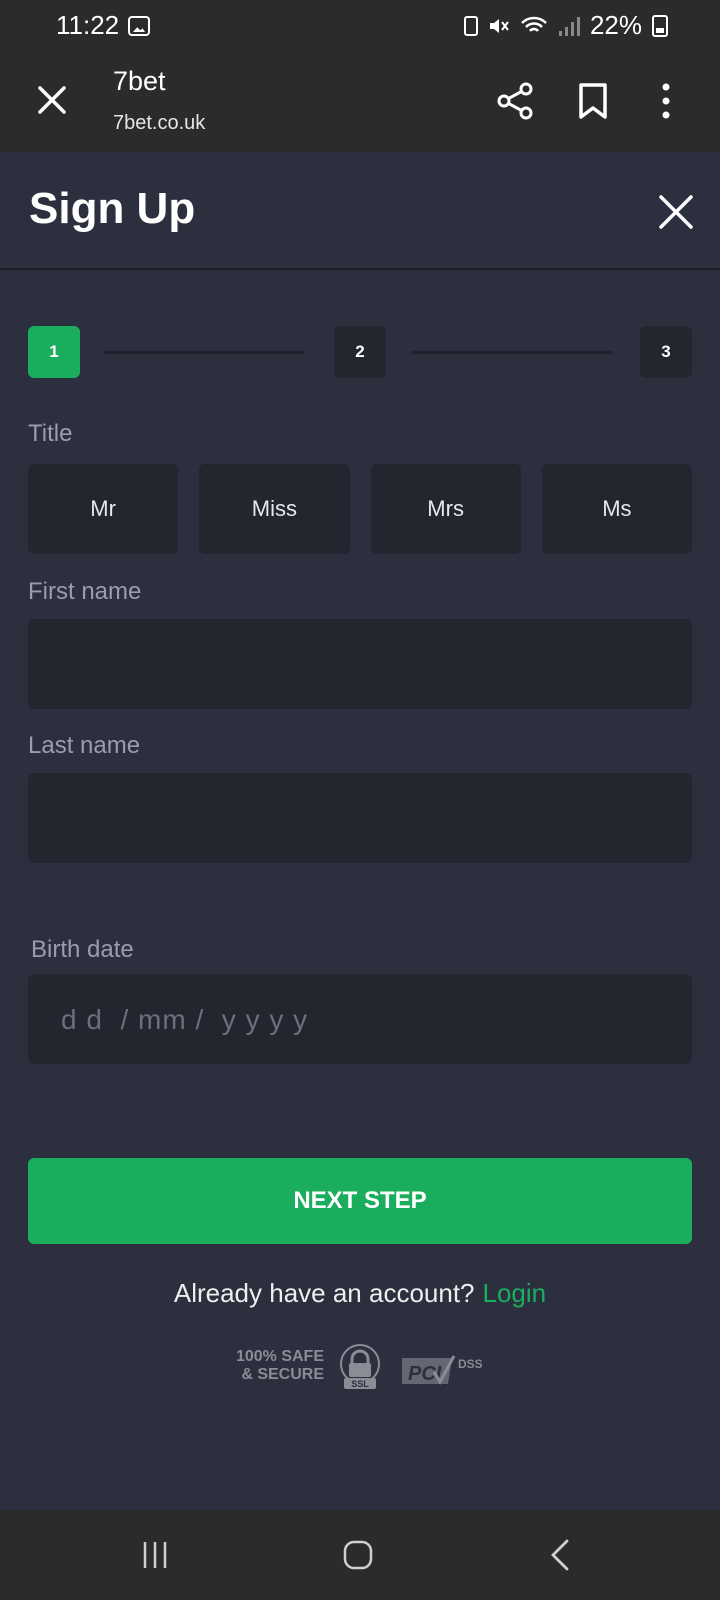 The image size is (720, 1600). Describe the element at coordinates (470, 1364) in the screenshot. I see `dss-text: DSS` at that location.